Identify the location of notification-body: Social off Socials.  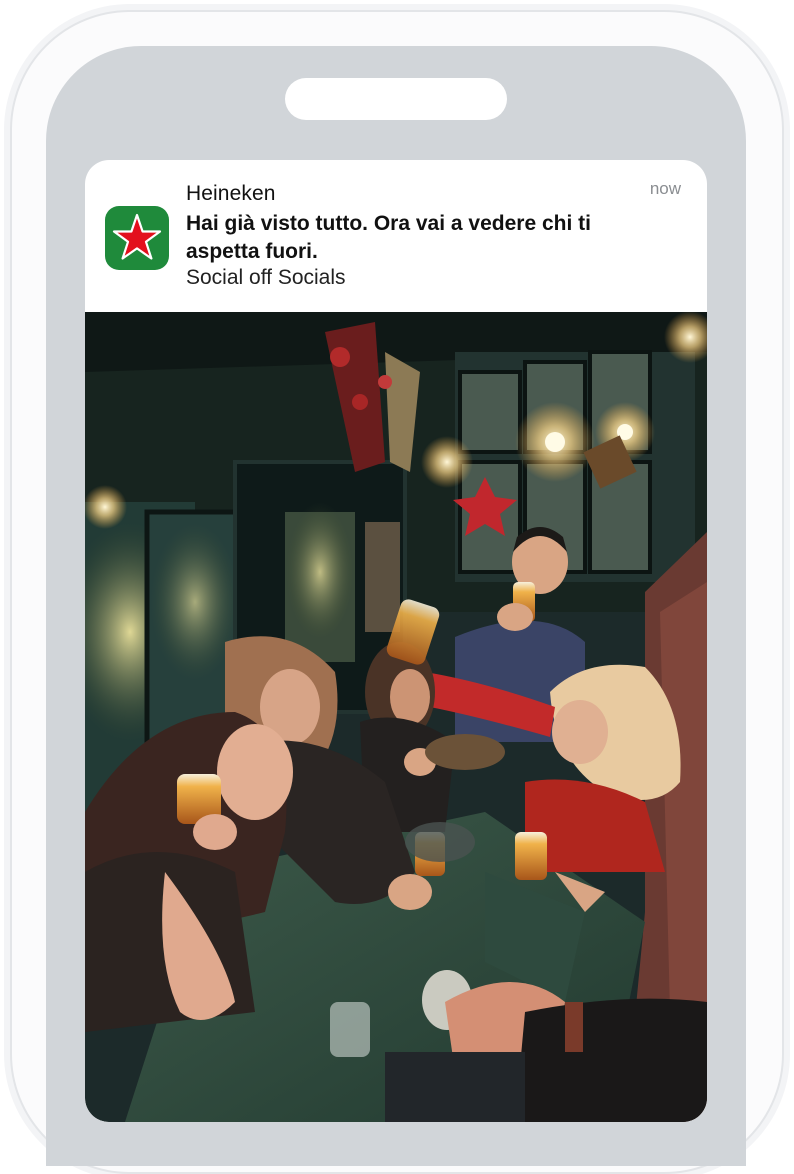
(266, 277).